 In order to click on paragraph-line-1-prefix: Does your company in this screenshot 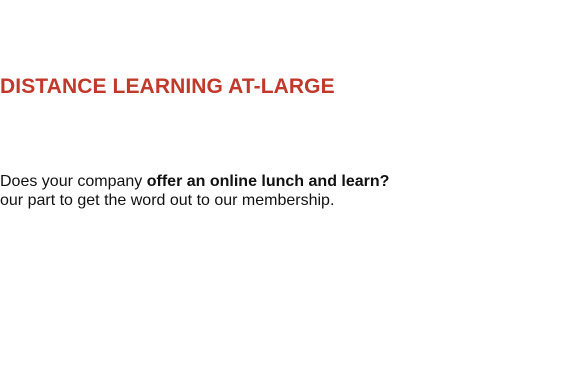, I will do `click(73, 181)`.